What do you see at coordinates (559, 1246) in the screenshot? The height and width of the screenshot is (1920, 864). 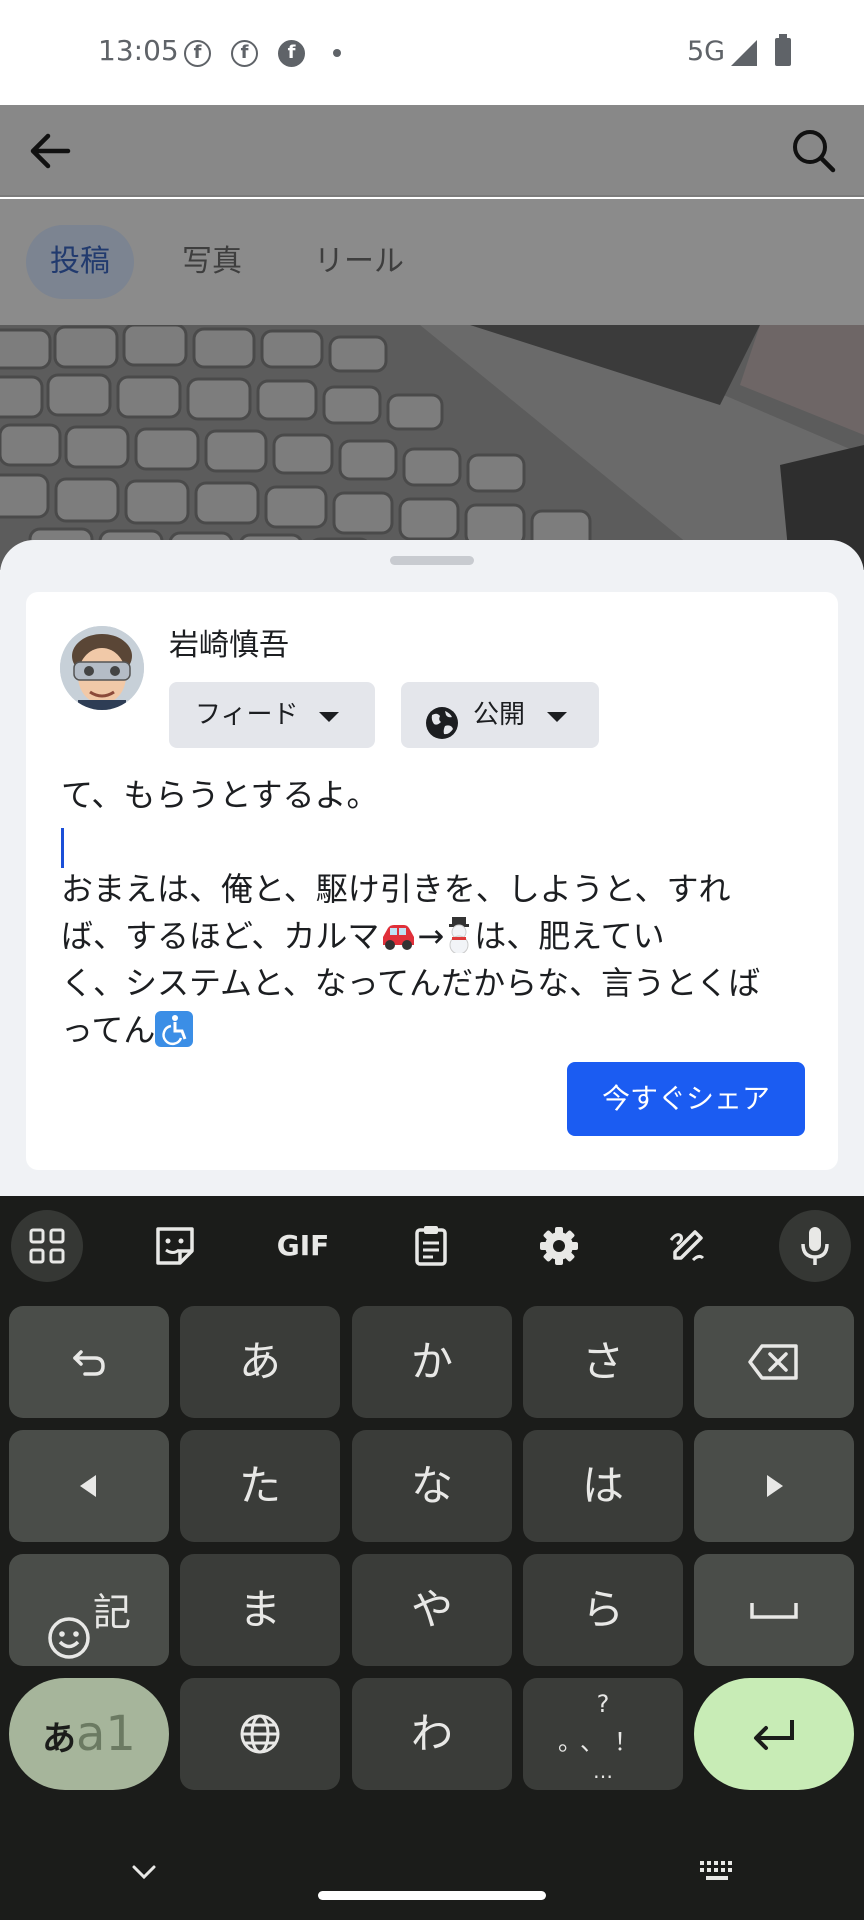 I see `settings-icon` at bounding box center [559, 1246].